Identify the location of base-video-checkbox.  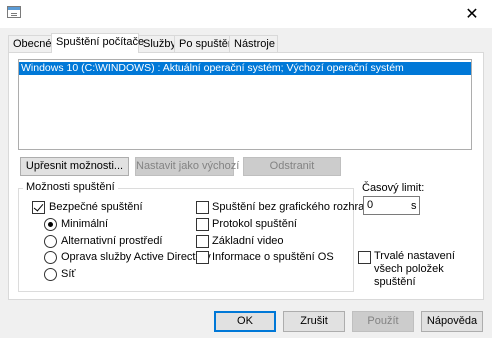
(202, 241).